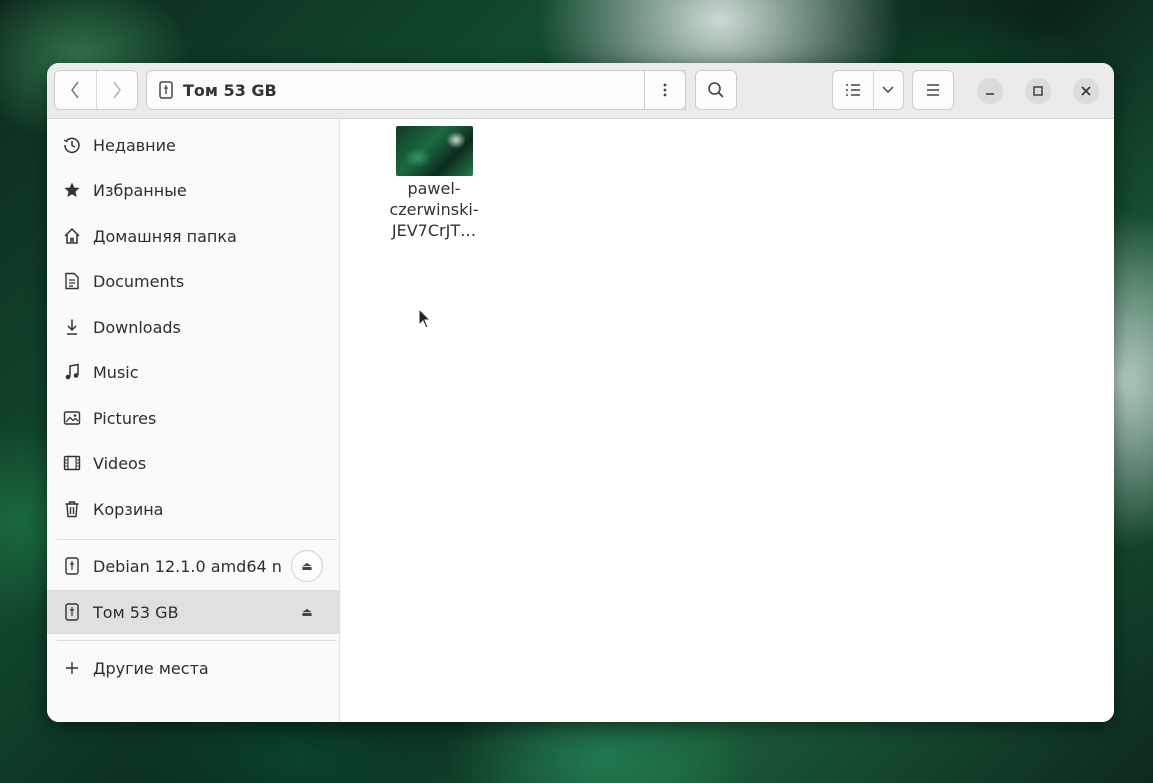  Describe the element at coordinates (434, 151) in the screenshot. I see `image-thumbnail` at that location.